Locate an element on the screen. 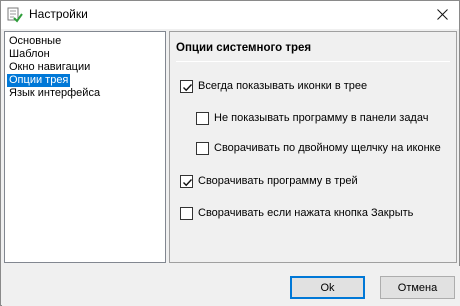  nav-item-interface-language: Язык интерфейса is located at coordinates (54, 93).